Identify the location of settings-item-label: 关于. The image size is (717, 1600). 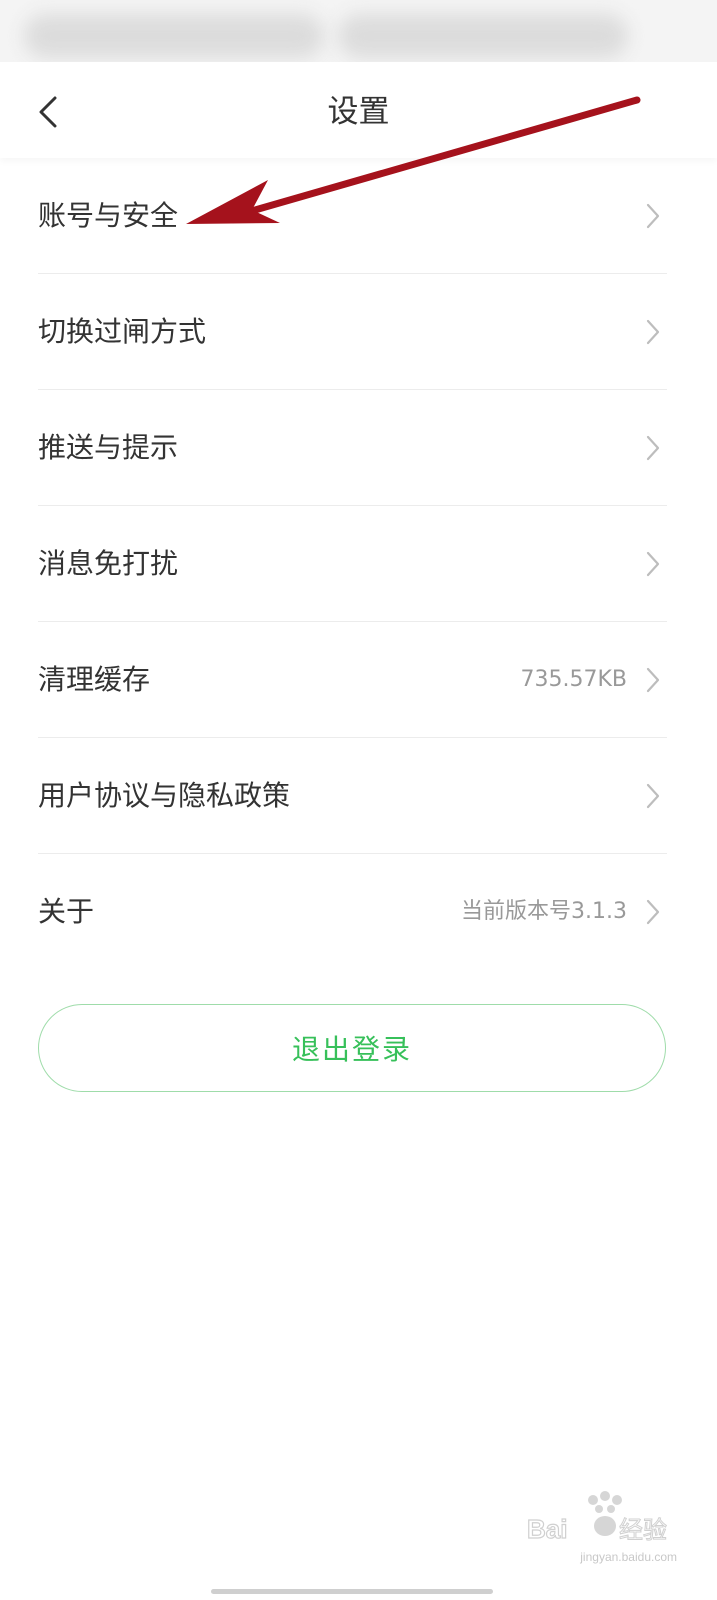
(66, 911).